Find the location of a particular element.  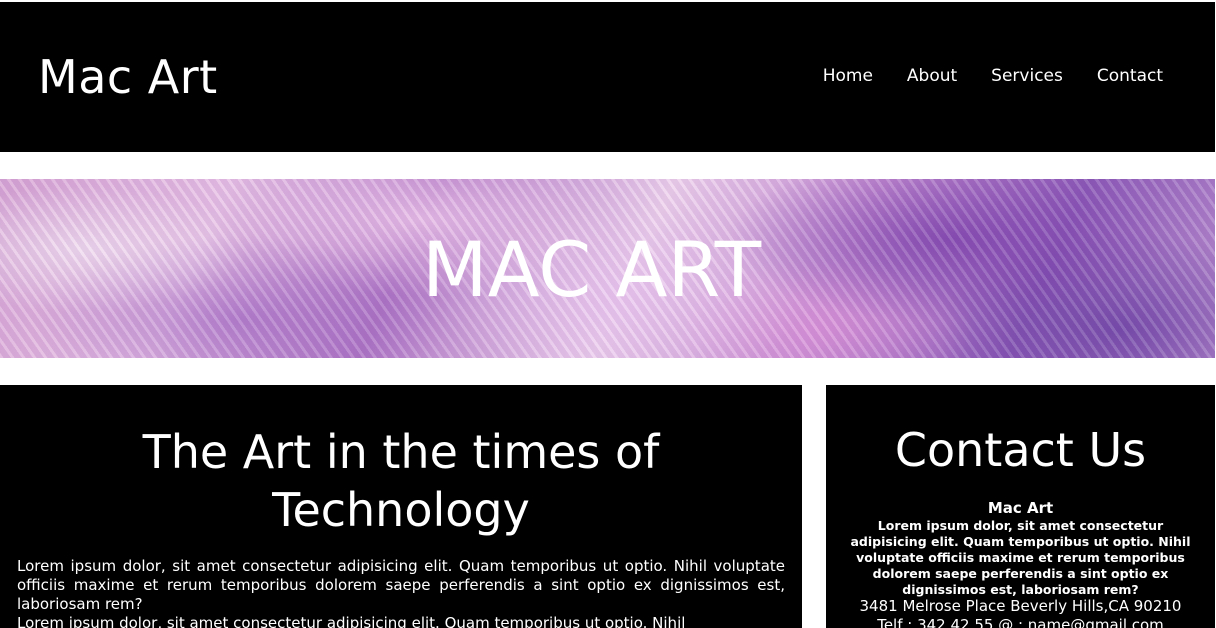

contact-company-name: Mac Art is located at coordinates (1020, 508).